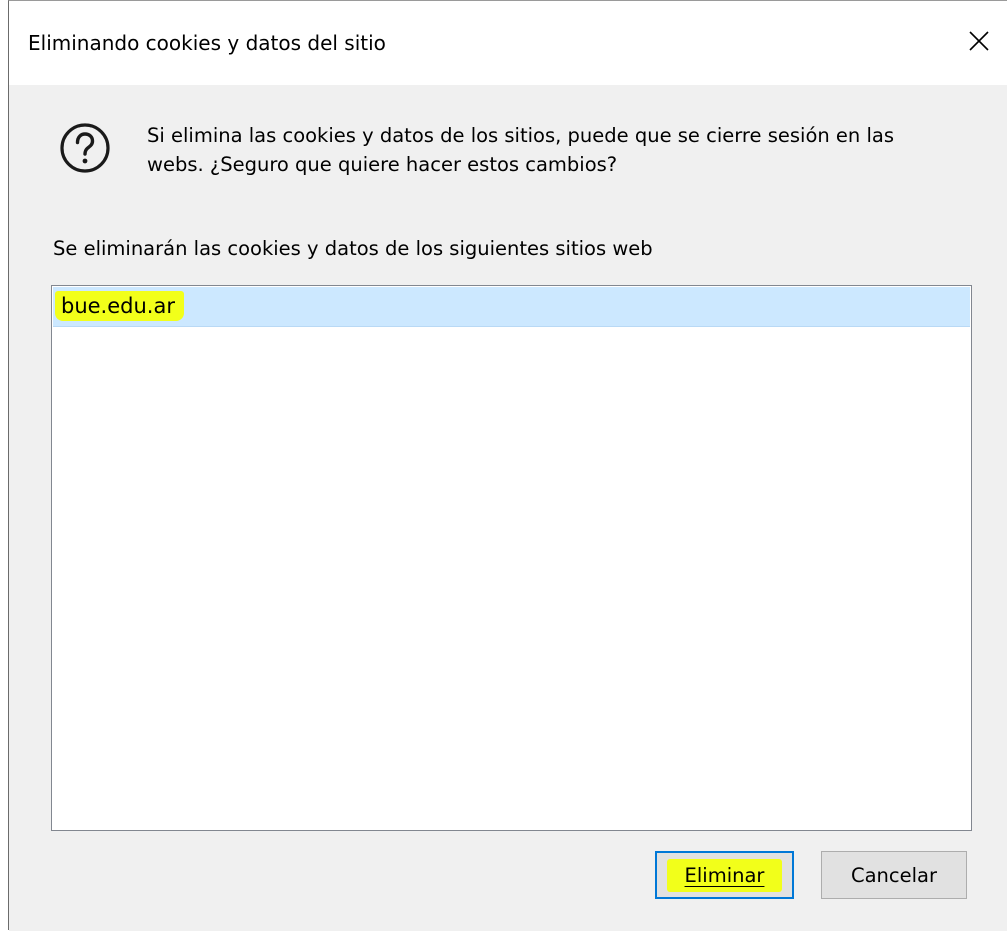  Describe the element at coordinates (511, 307) in the screenshot. I see `site-list-item: bue.edu.ar` at that location.